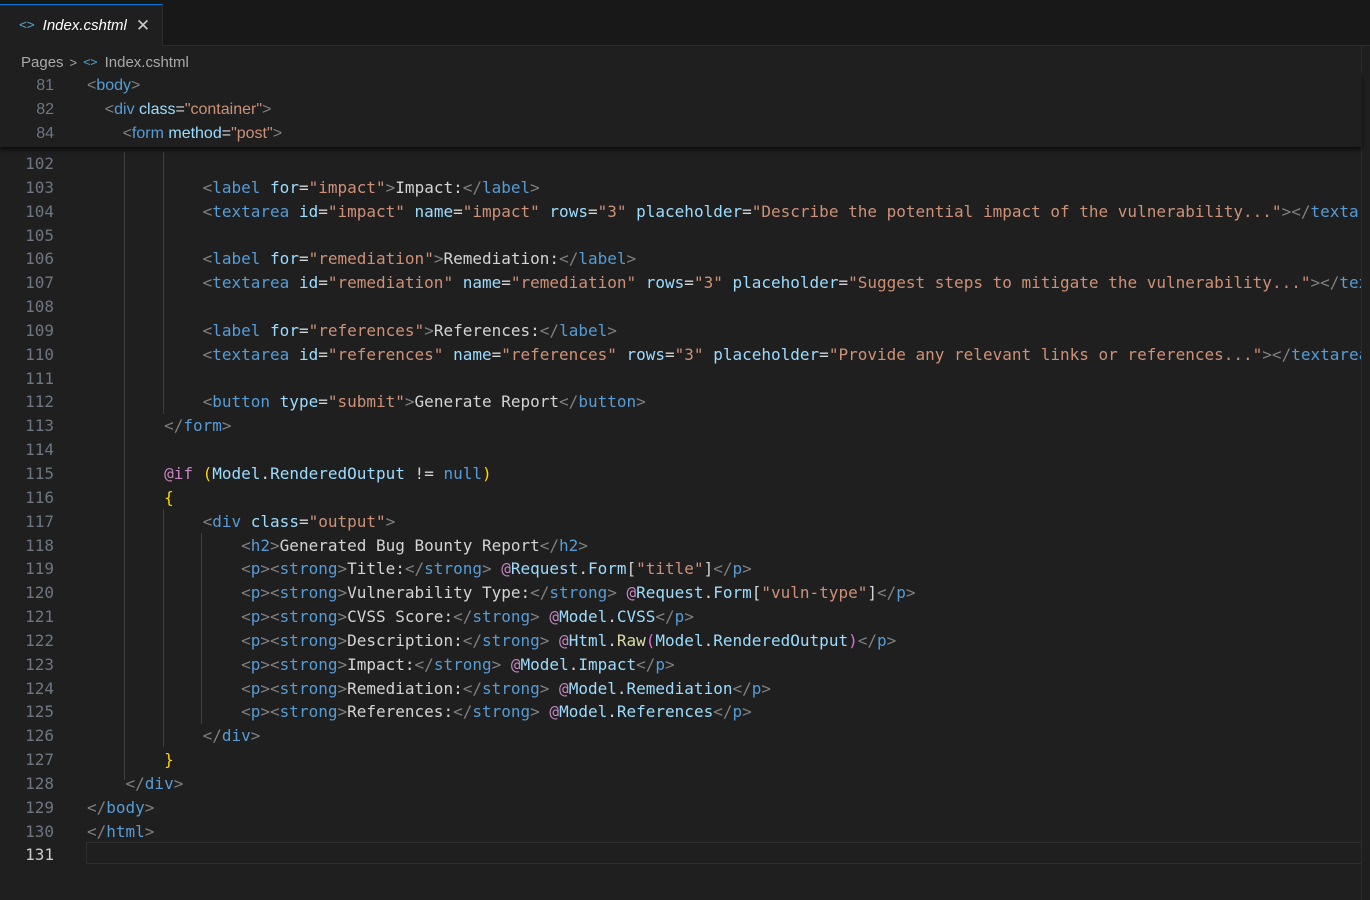 The width and height of the screenshot is (1370, 900). Describe the element at coordinates (366, 330) in the screenshot. I see `code-token: "references"` at that location.